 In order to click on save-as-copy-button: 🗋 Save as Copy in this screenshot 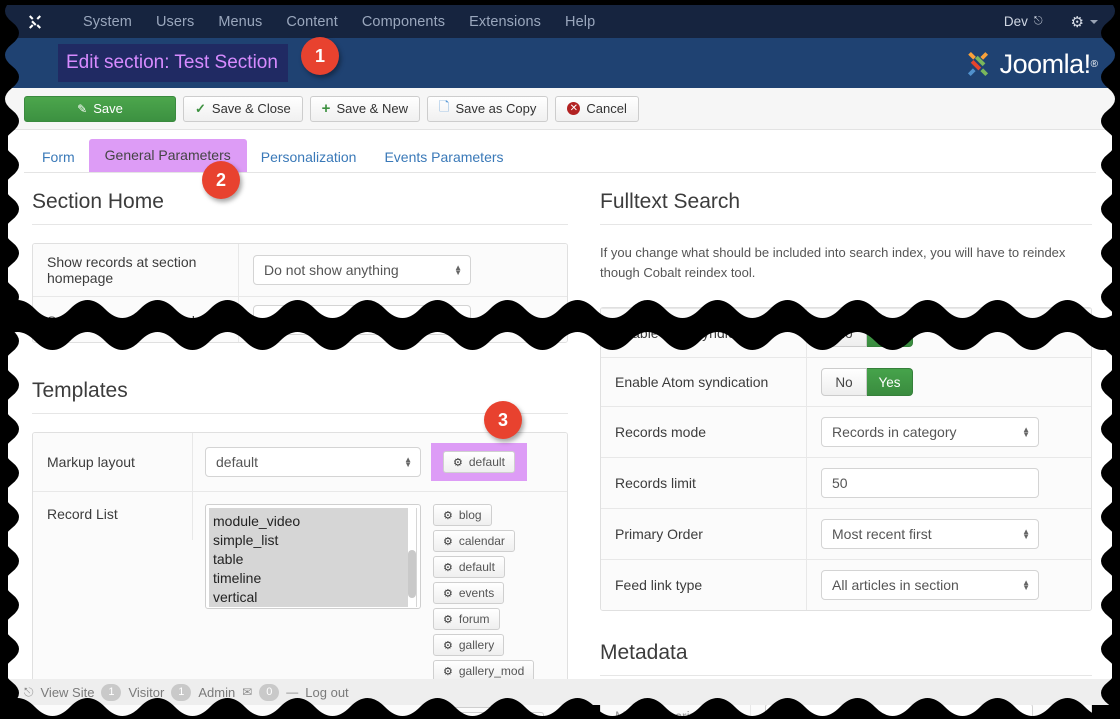, I will do `click(487, 108)`.